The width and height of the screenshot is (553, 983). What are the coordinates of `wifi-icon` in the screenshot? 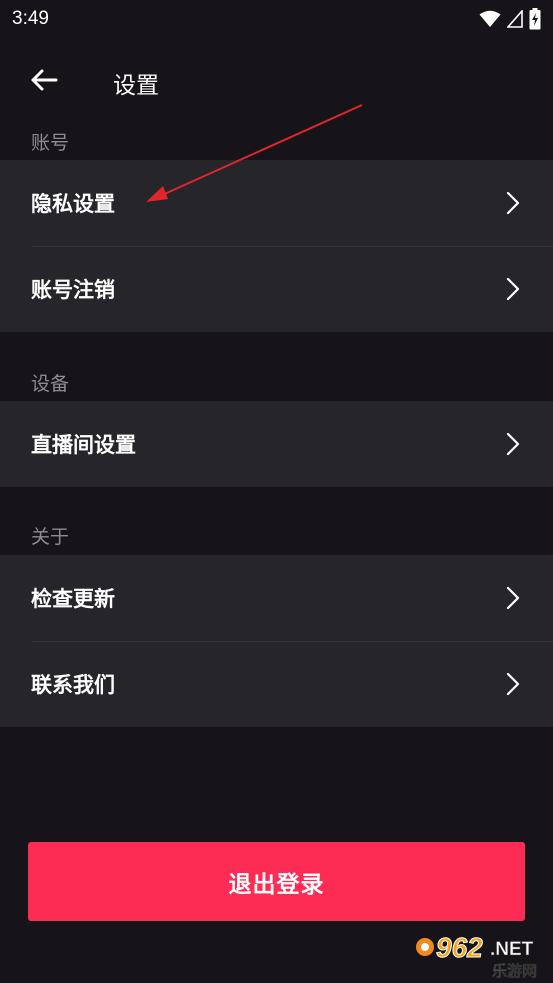 It's located at (490, 18).